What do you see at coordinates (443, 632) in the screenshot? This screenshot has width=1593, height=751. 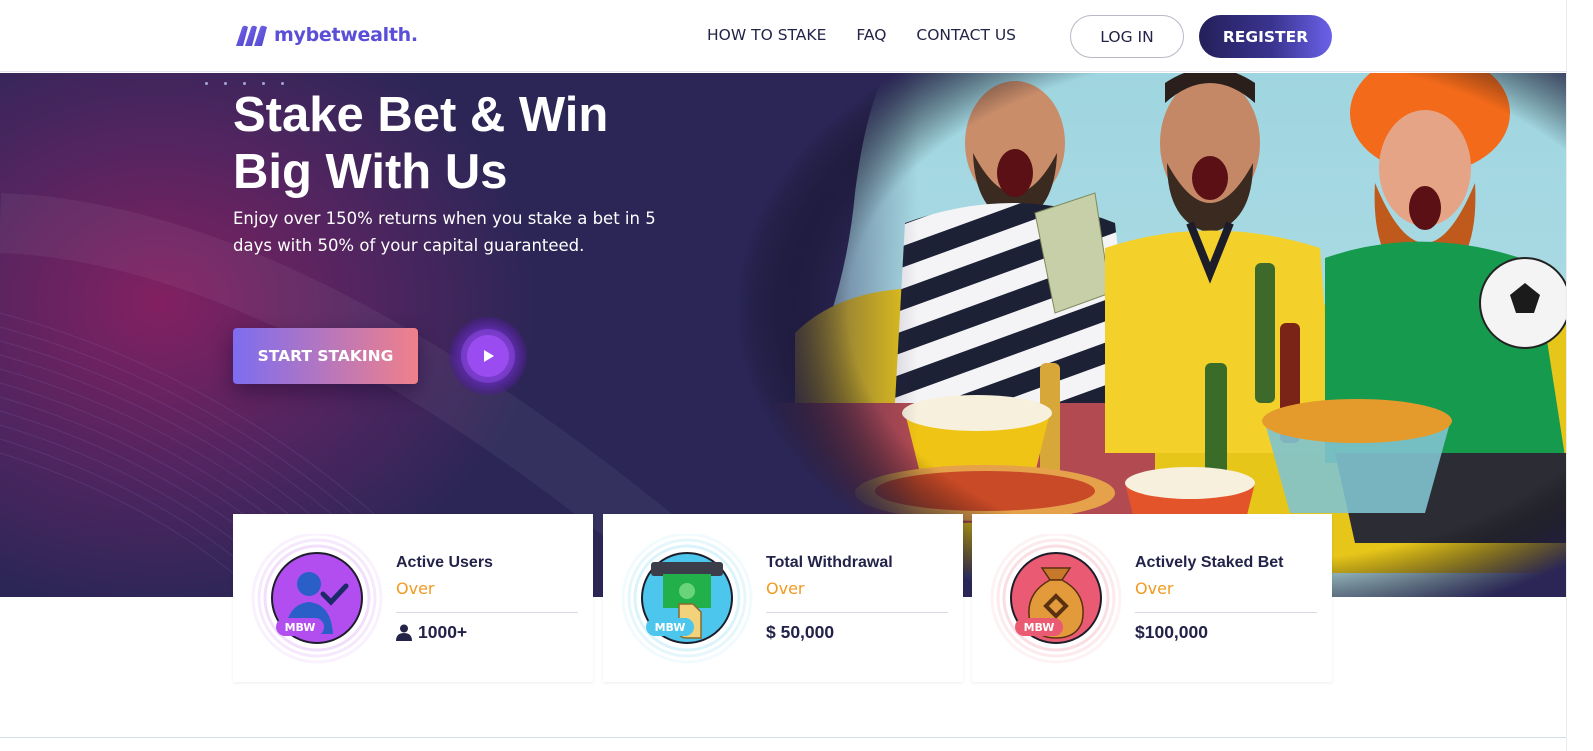 I see `stat-value: 1000+` at bounding box center [443, 632].